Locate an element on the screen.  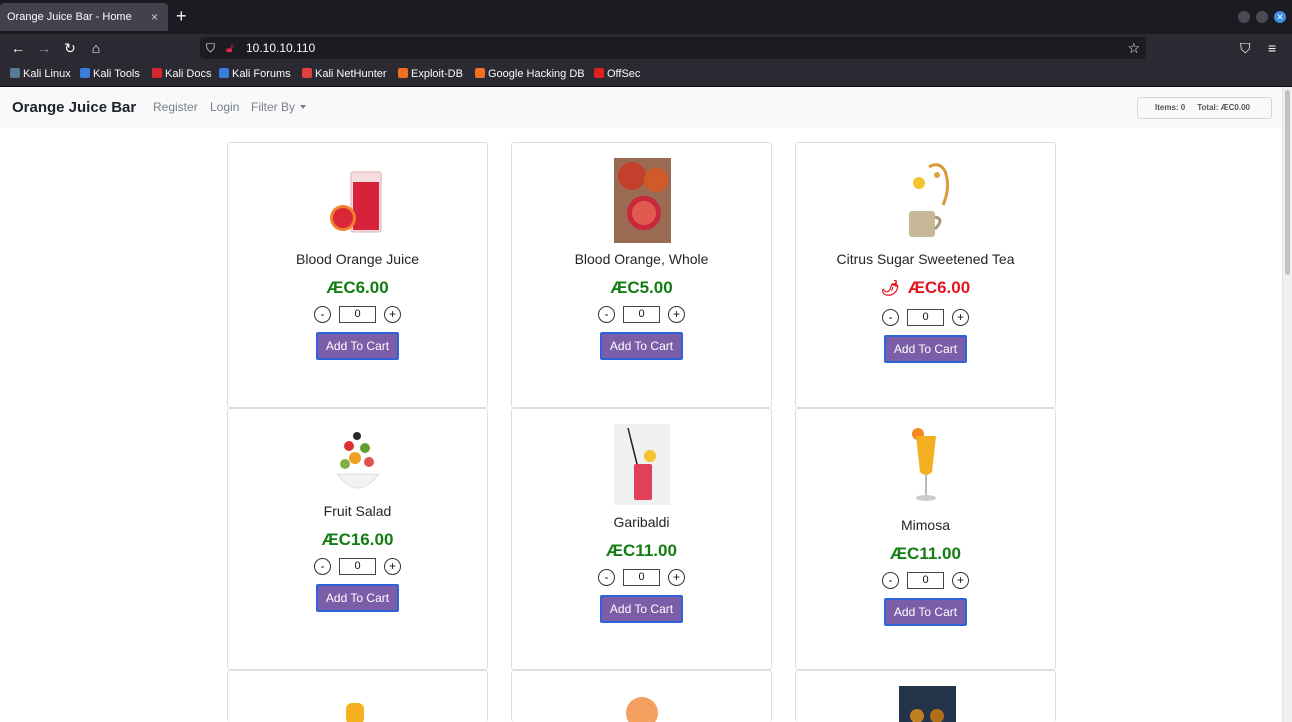
kali-icon is located at coordinates (15, 73).